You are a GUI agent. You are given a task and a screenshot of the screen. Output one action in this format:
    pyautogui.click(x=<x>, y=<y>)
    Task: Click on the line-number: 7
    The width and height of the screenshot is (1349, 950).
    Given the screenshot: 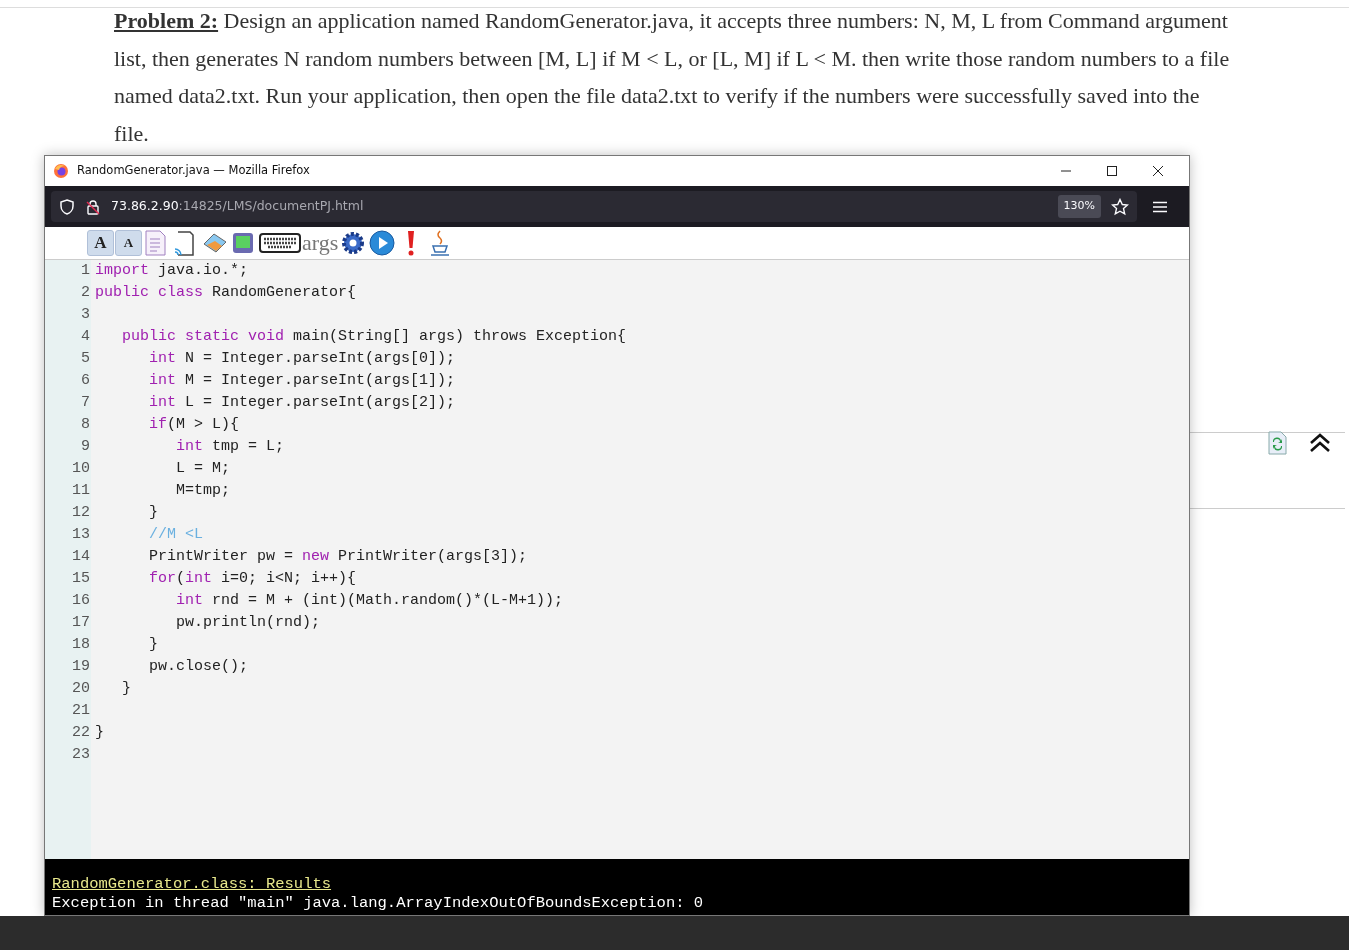 What is the action you would take?
    pyautogui.click(x=85, y=403)
    